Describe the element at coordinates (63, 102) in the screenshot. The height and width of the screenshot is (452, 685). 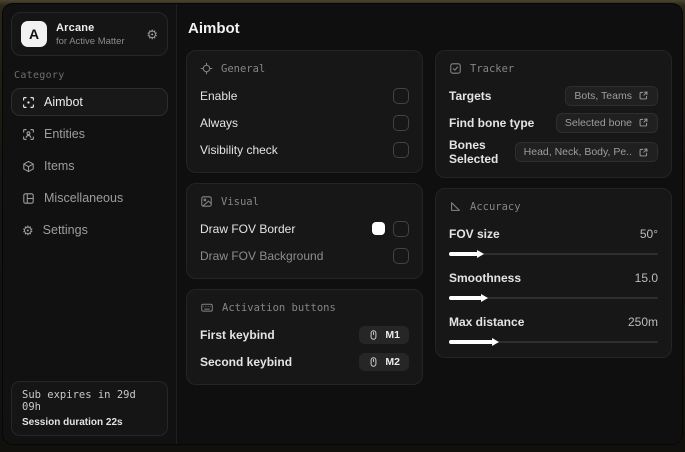
I see `sidebar-item-label: Aimbot` at that location.